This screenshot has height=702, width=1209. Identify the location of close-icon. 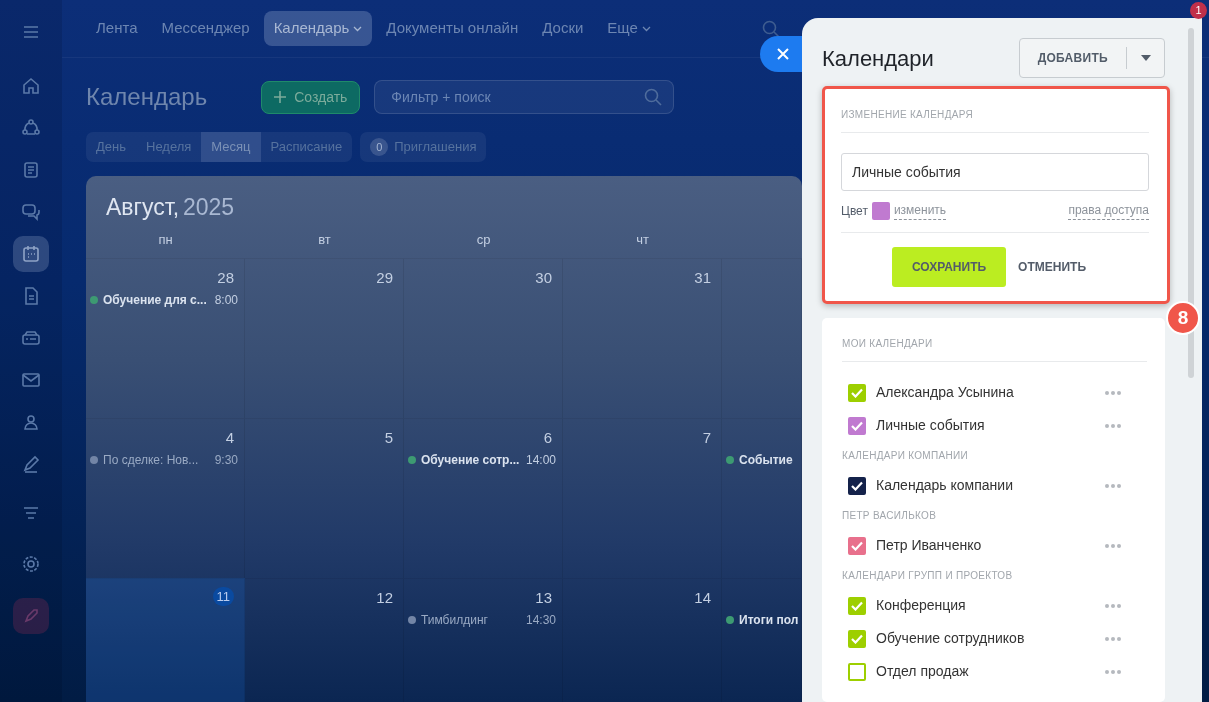
(783, 54).